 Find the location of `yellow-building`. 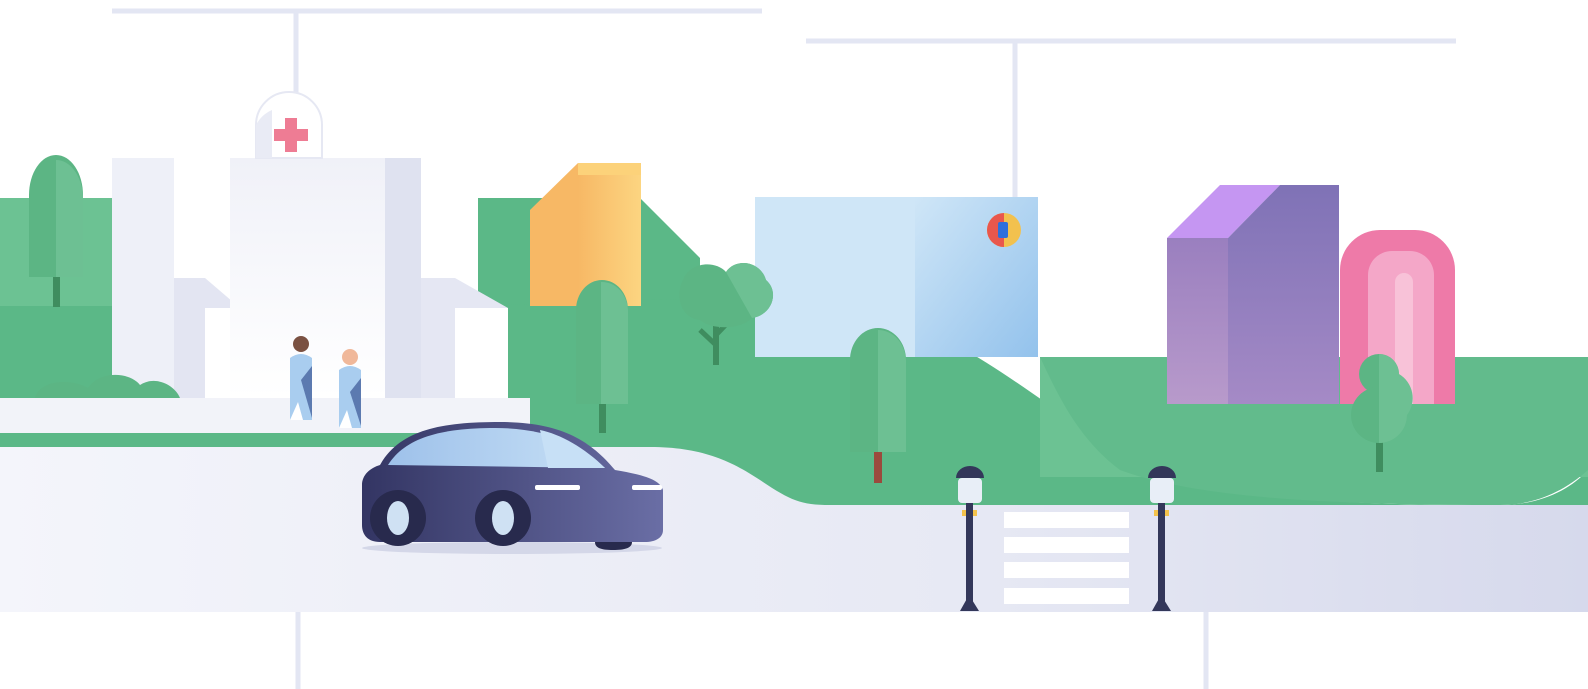

yellow-building is located at coordinates (585, 234).